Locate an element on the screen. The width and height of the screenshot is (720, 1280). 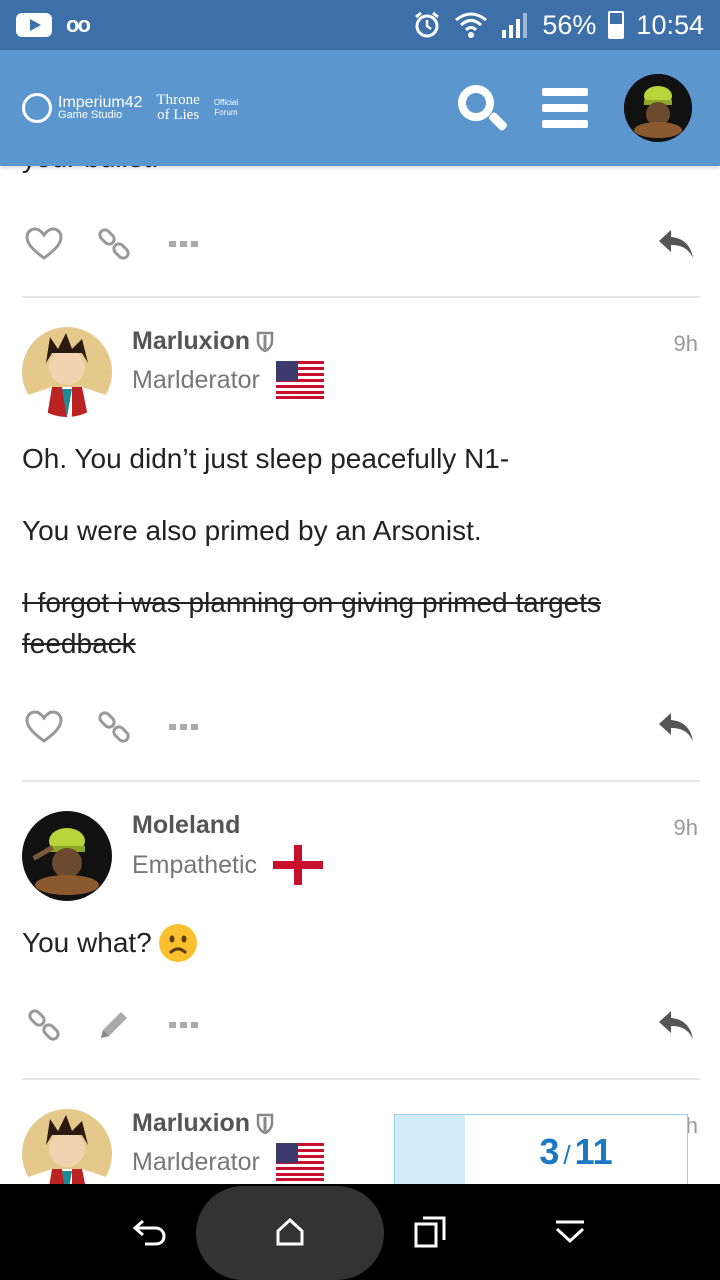
england-flag-icon is located at coordinates (298, 865).